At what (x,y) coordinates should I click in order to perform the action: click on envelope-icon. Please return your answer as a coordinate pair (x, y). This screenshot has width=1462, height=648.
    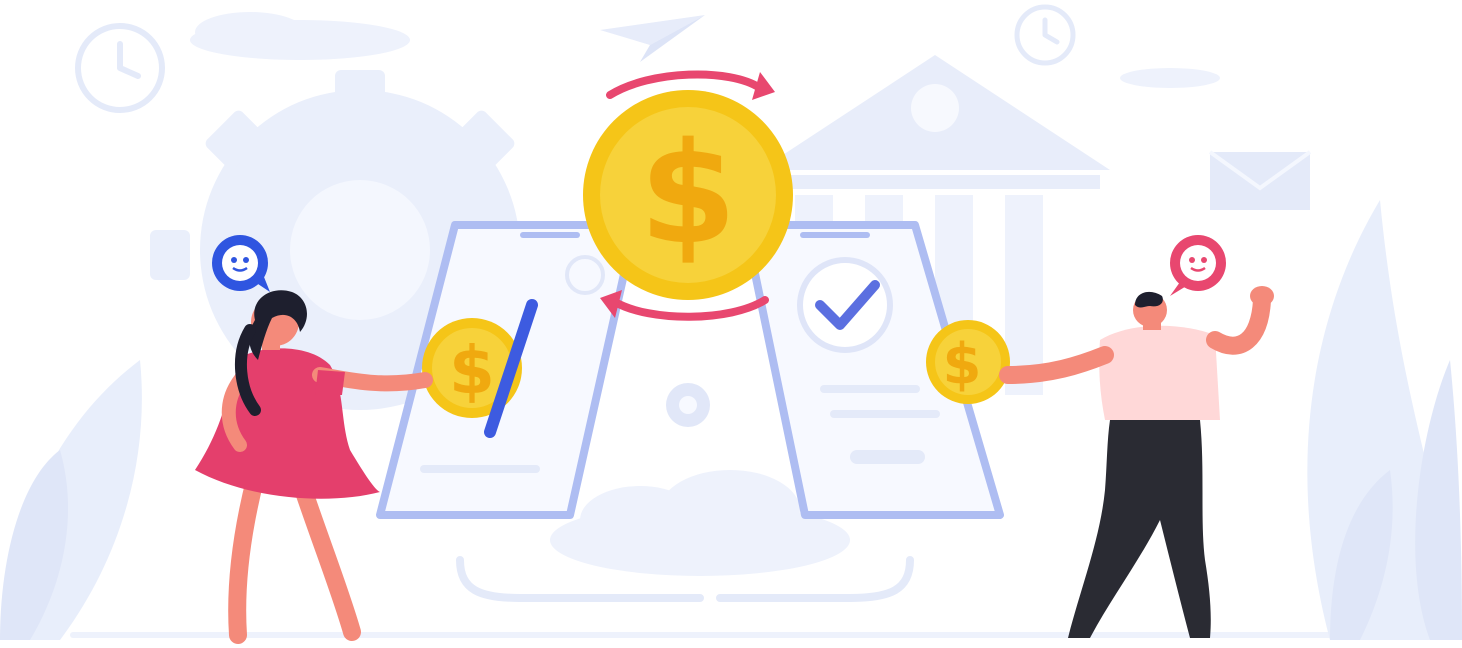
    Looking at the image, I should click on (1260, 180).